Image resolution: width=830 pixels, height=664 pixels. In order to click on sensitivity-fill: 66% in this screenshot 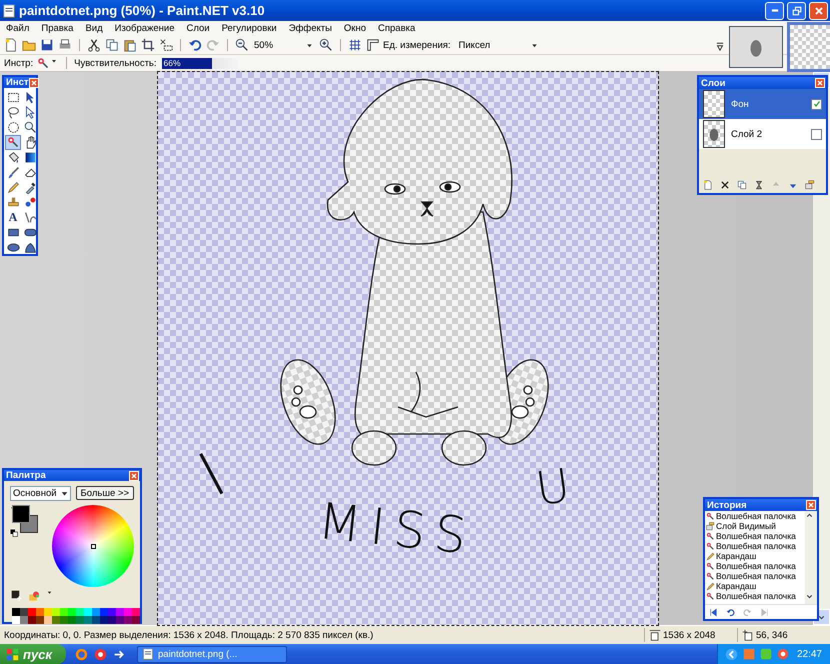, I will do `click(187, 63)`.